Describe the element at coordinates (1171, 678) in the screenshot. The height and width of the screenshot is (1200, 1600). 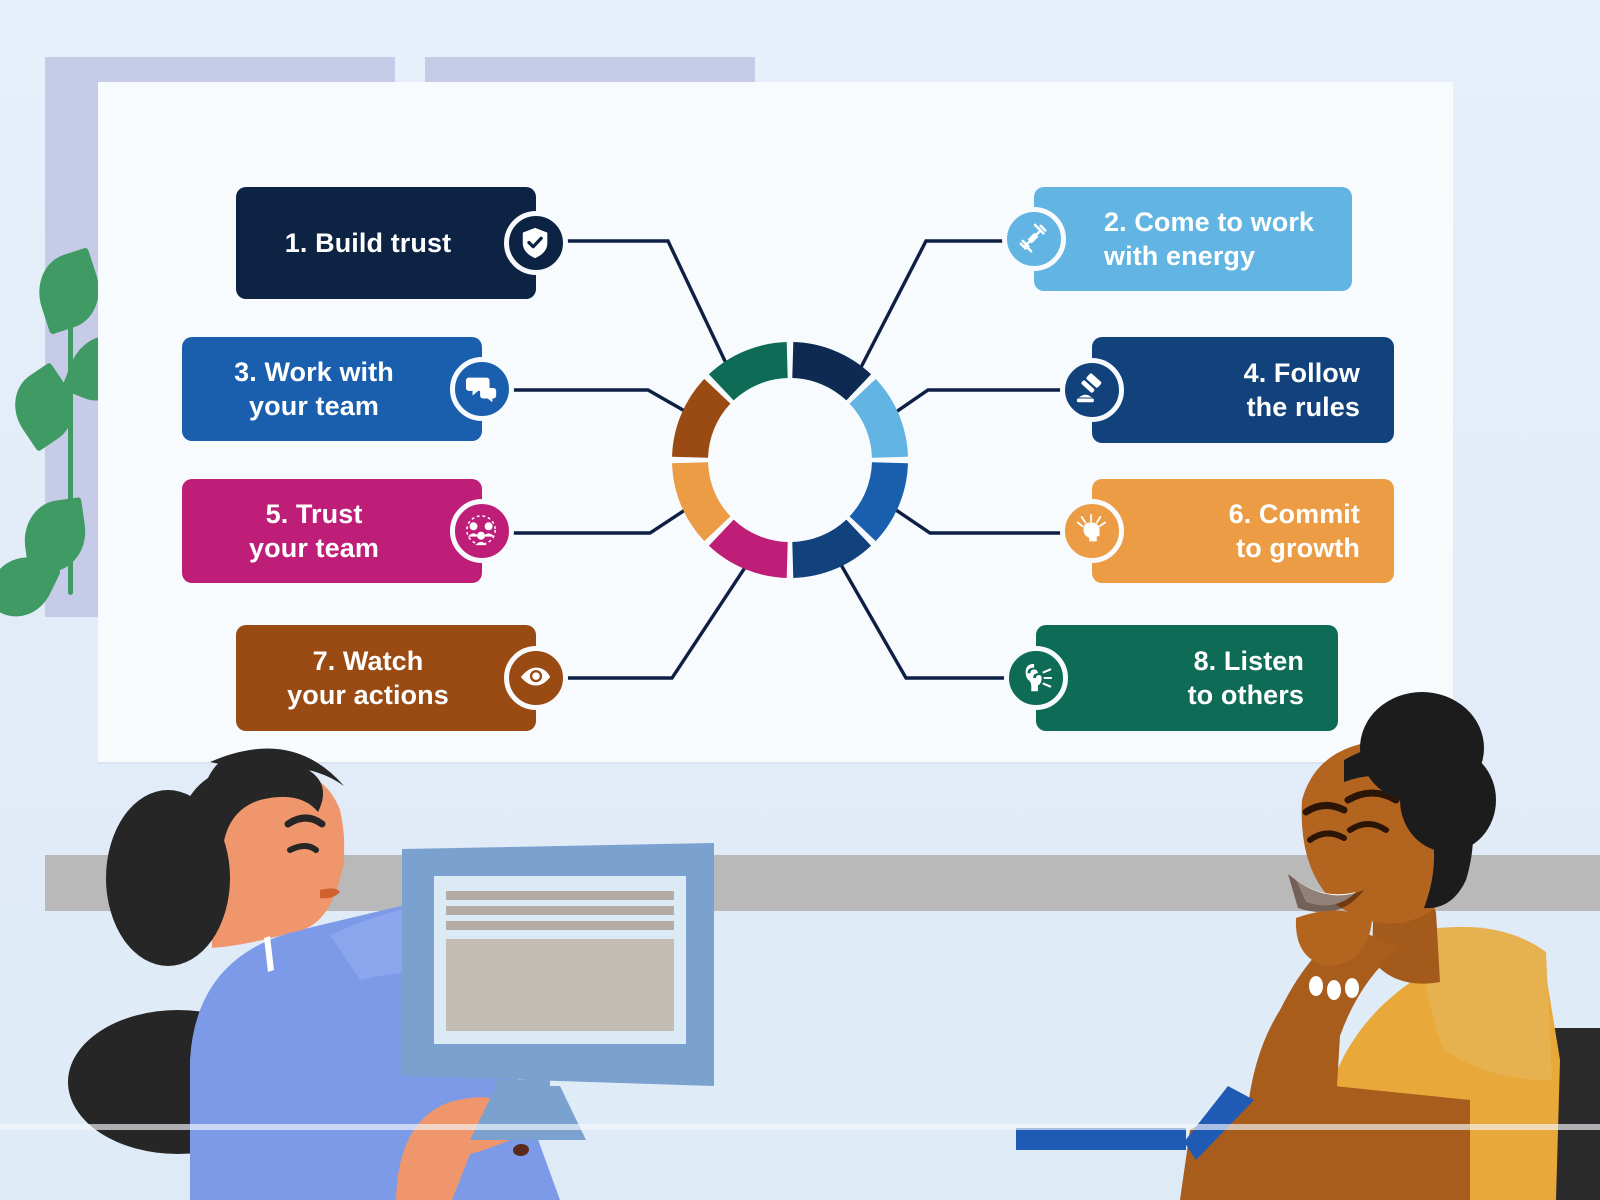
I see `node-box-8: 8. Listen to others` at that location.